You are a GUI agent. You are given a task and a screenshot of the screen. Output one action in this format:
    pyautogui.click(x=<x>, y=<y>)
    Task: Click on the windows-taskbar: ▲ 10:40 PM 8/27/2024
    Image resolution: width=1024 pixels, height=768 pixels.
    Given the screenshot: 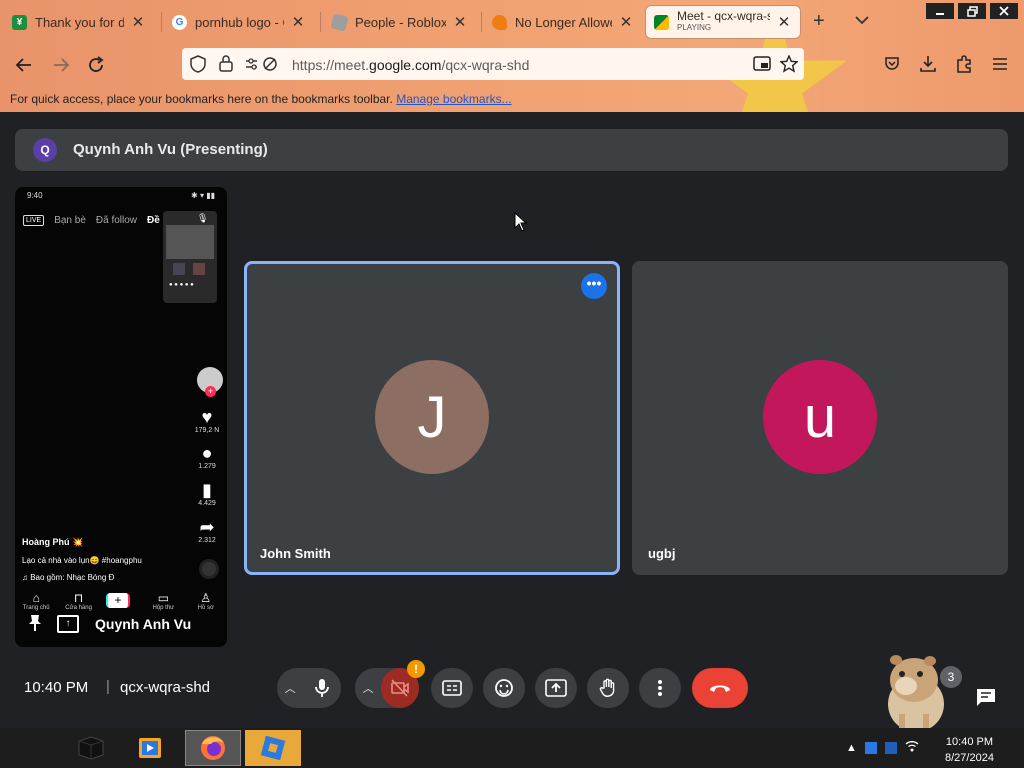 What is the action you would take?
    pyautogui.click(x=512, y=748)
    